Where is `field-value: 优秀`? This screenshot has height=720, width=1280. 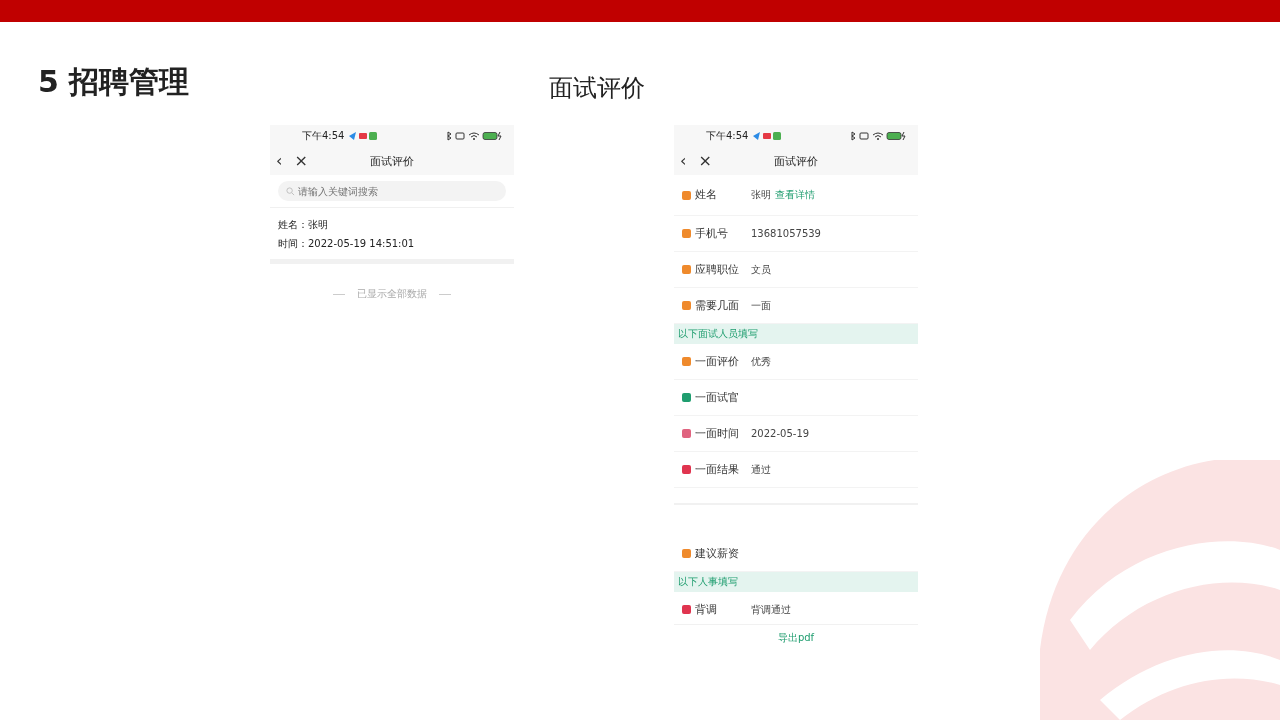
field-value: 优秀 is located at coordinates (761, 361).